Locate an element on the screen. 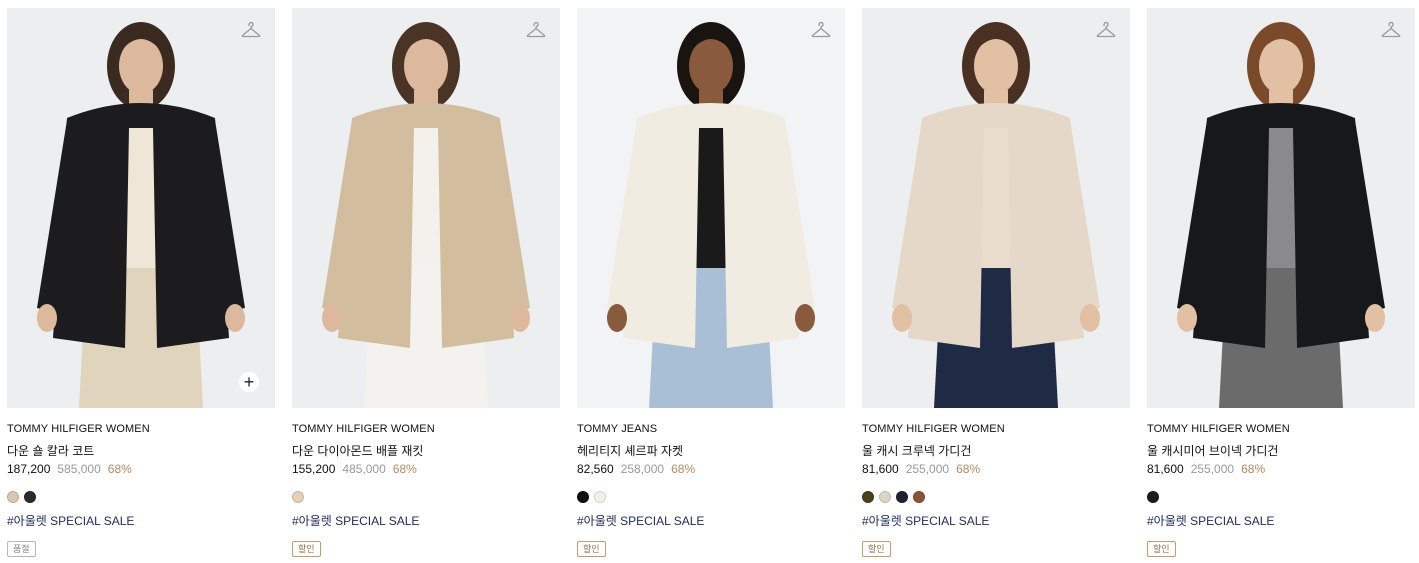 This screenshot has height=563, width=1419. original-price: 485,000 is located at coordinates (364, 469).